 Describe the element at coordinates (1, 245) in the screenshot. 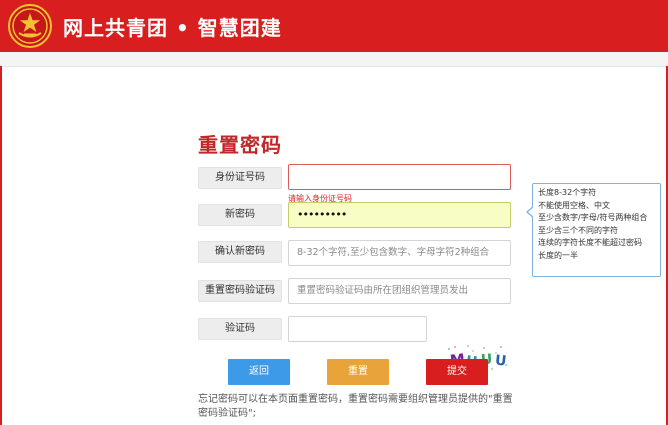

I see `frame-border-left` at that location.